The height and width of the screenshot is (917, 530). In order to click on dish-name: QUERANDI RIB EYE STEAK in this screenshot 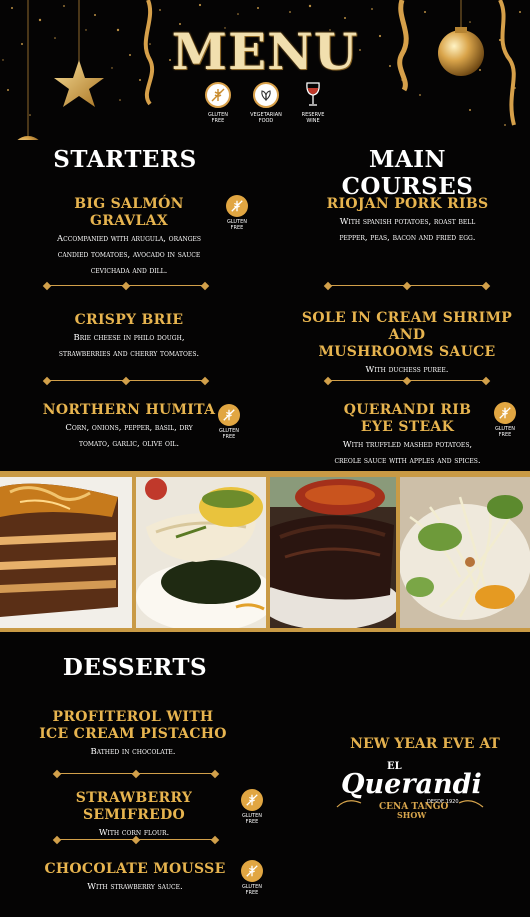, I will do `click(407, 418)`.